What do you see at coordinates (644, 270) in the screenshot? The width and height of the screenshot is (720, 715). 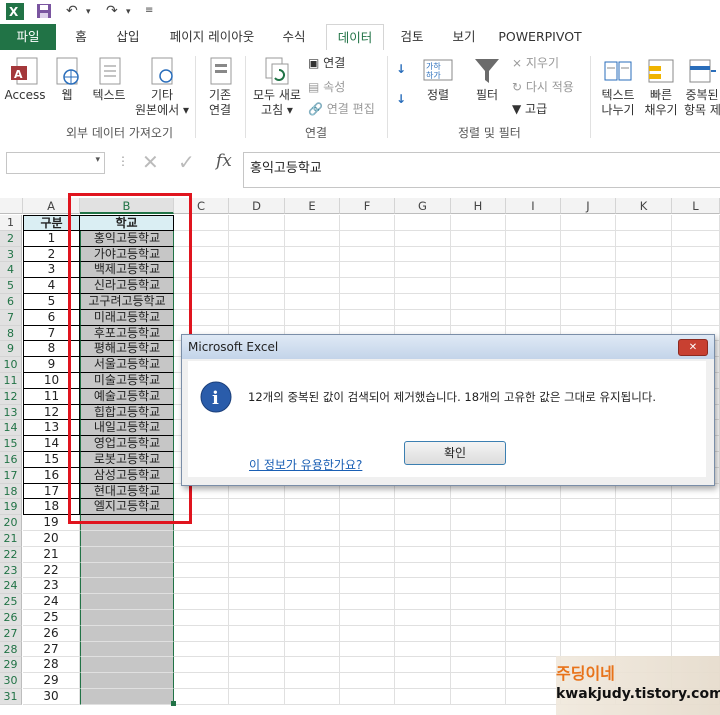 I see `cell-k4` at bounding box center [644, 270].